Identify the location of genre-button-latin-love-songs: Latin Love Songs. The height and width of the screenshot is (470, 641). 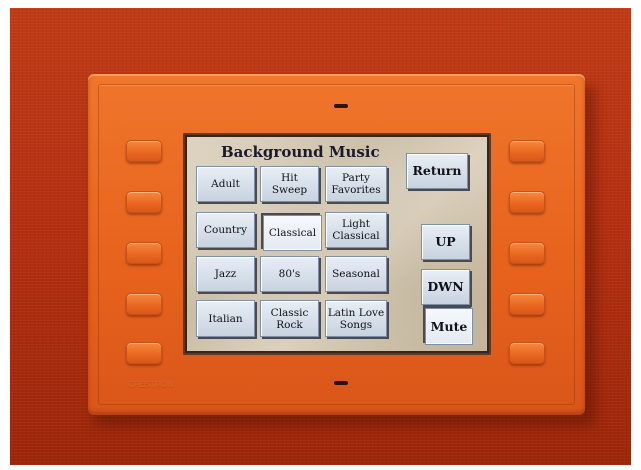
(356, 318).